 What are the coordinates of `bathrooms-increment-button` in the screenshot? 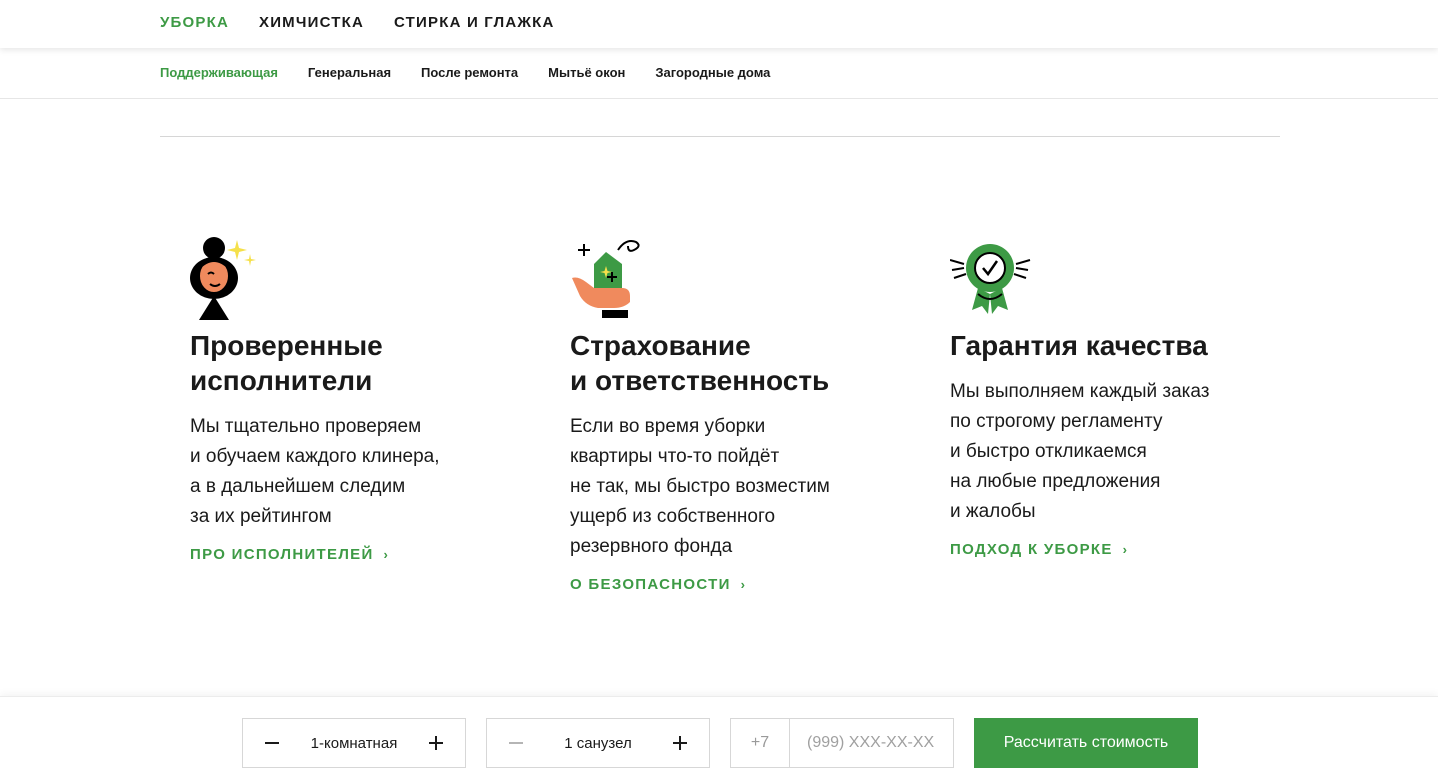 It's located at (680, 743).